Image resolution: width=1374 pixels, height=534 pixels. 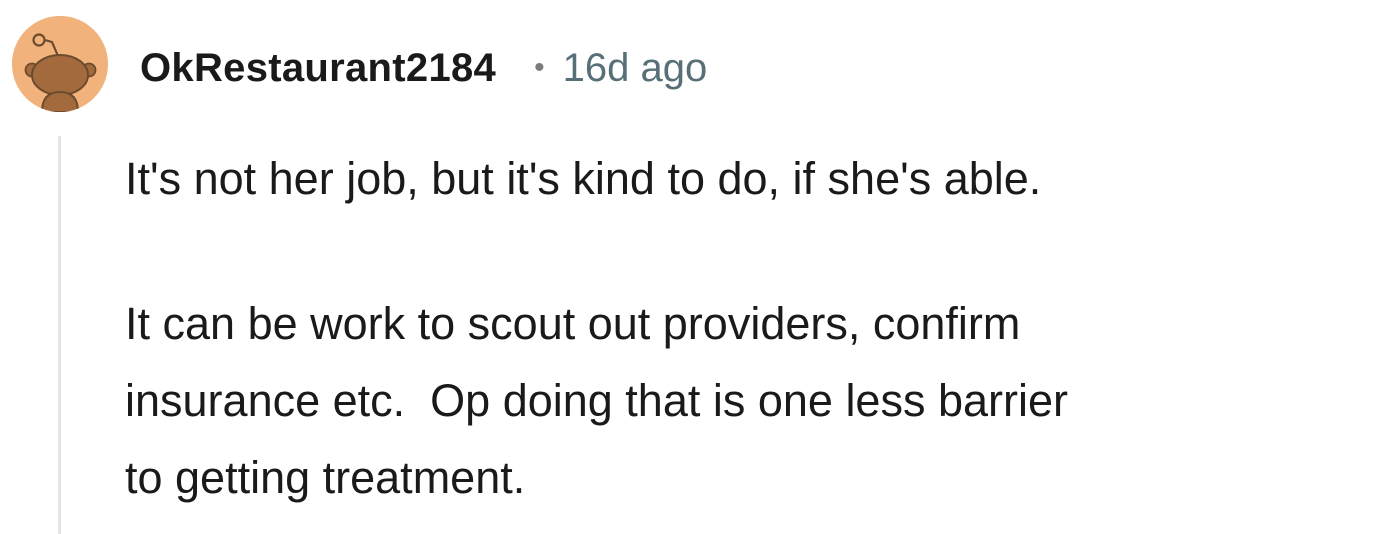 What do you see at coordinates (59, 335) in the screenshot?
I see `thread-line` at bounding box center [59, 335].